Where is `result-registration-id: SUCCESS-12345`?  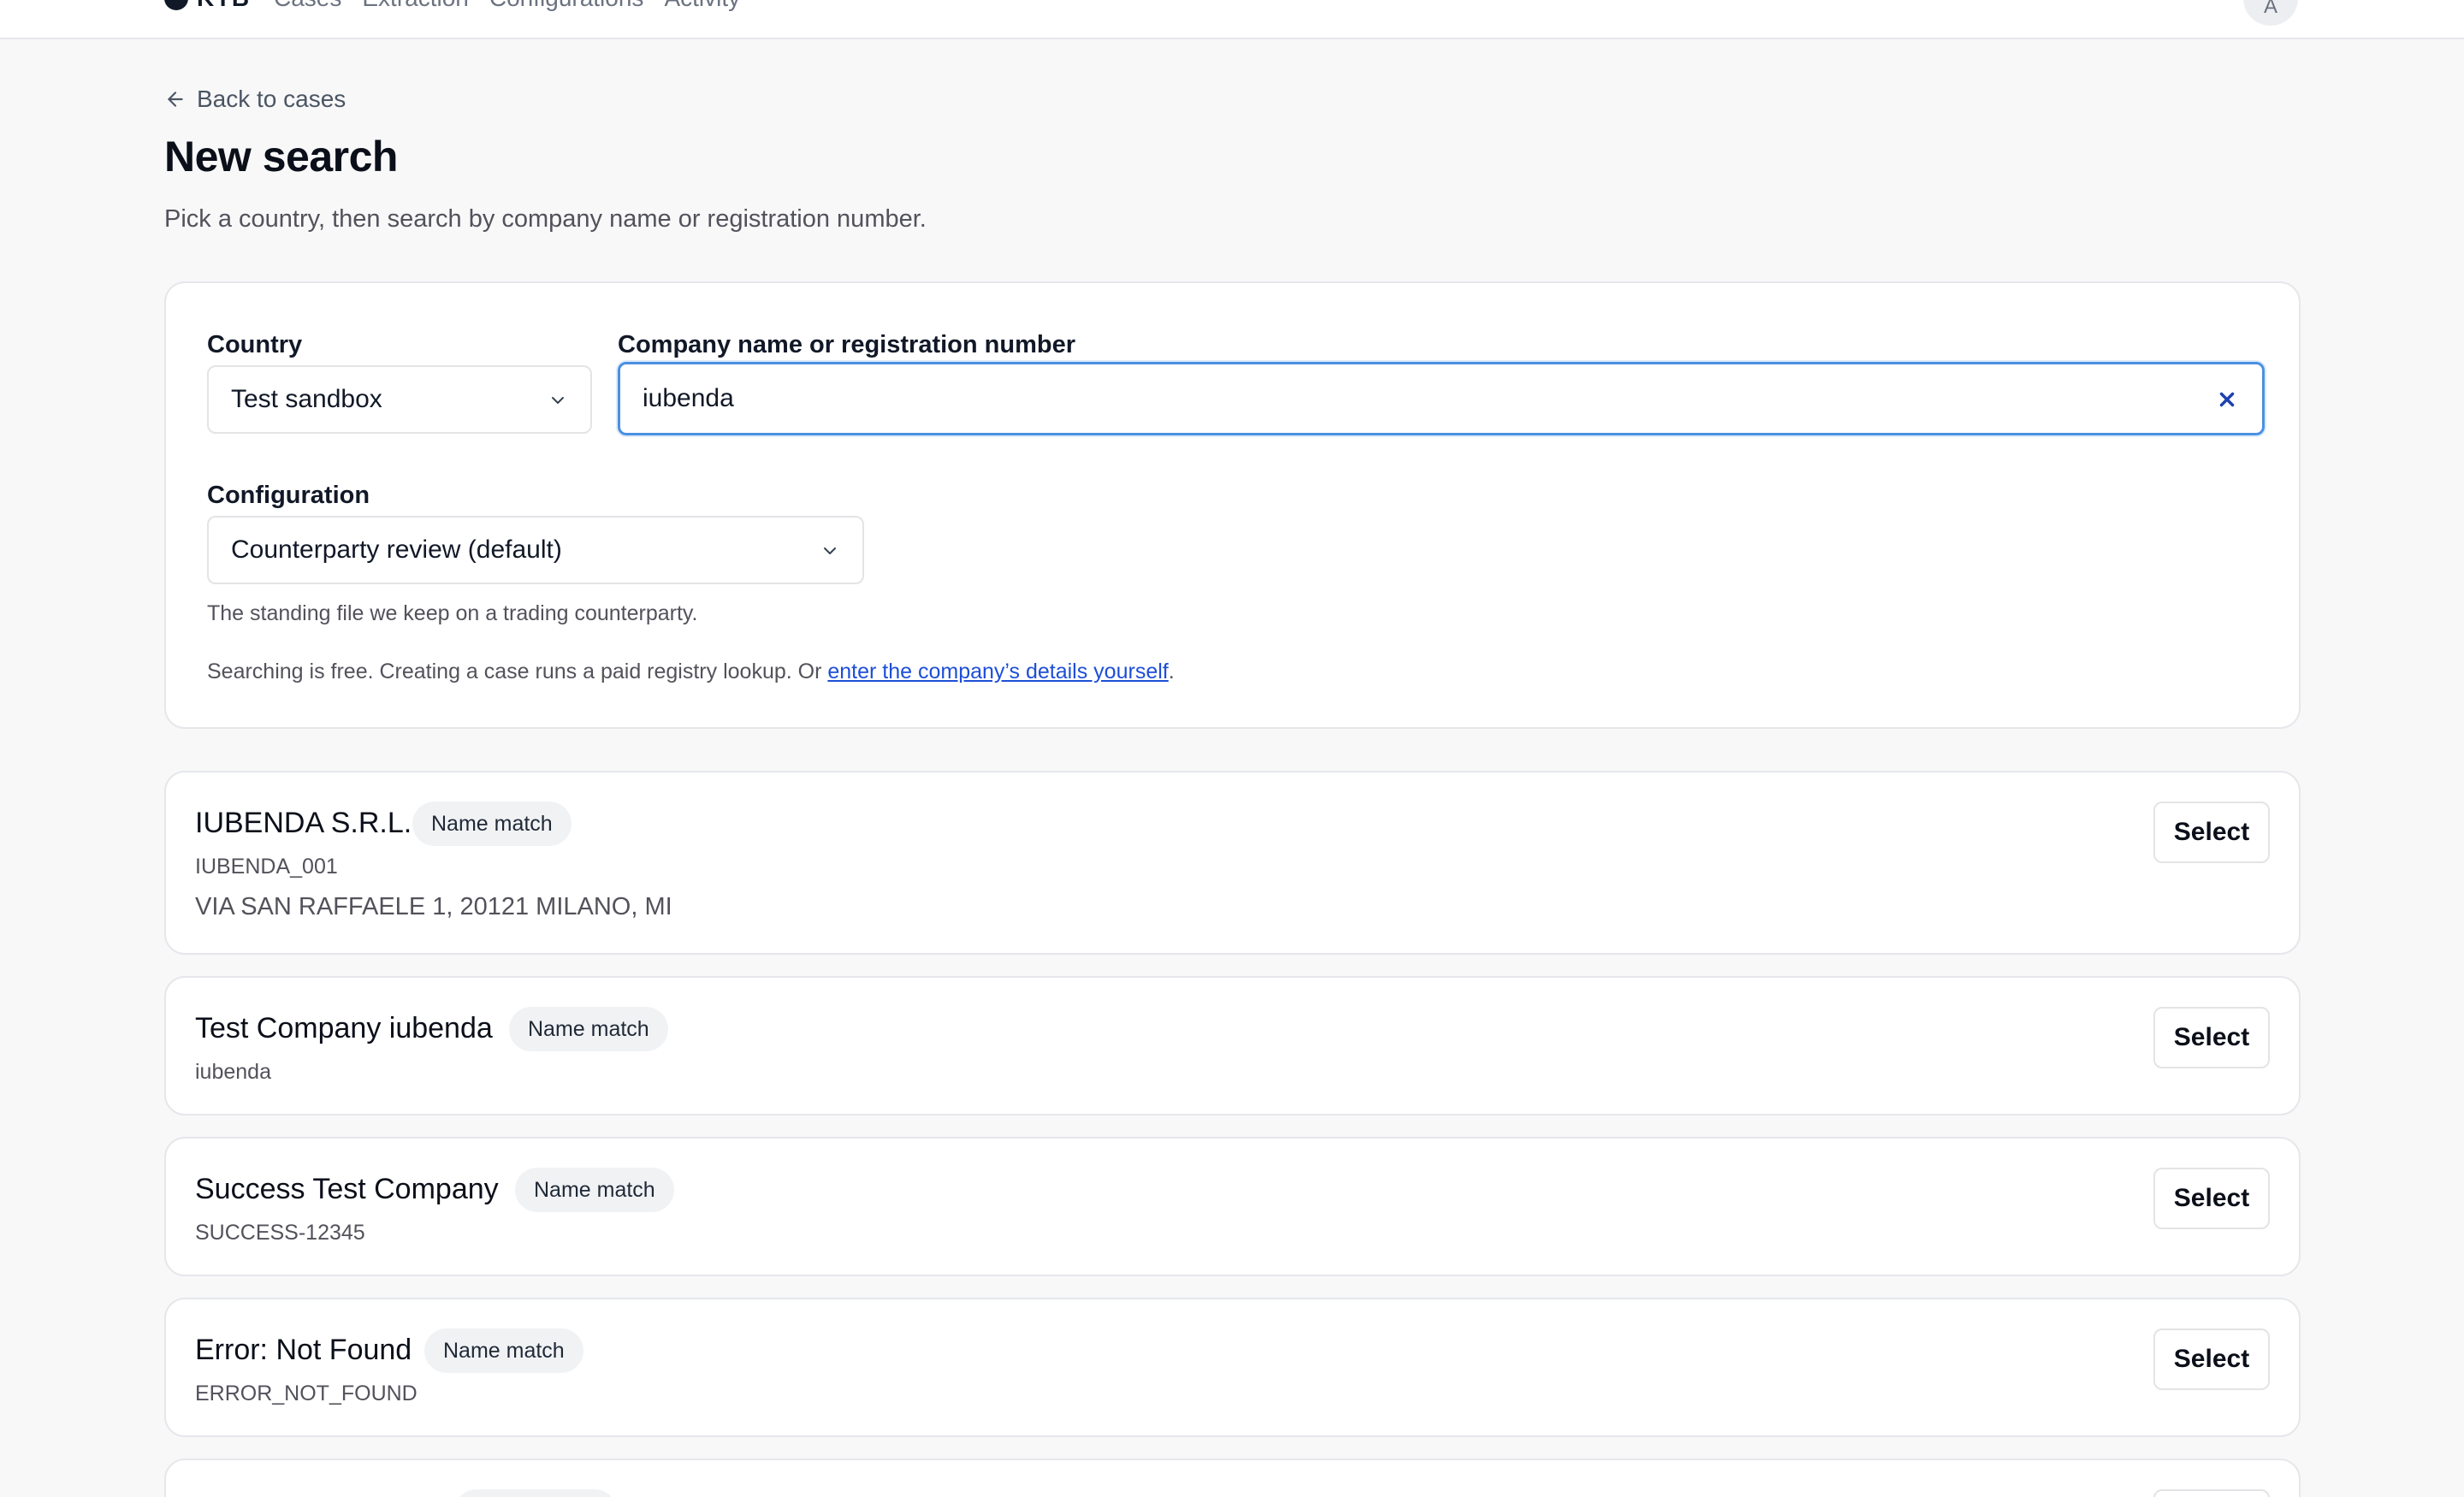
result-registration-id: SUCCESS-12345 is located at coordinates (280, 1233).